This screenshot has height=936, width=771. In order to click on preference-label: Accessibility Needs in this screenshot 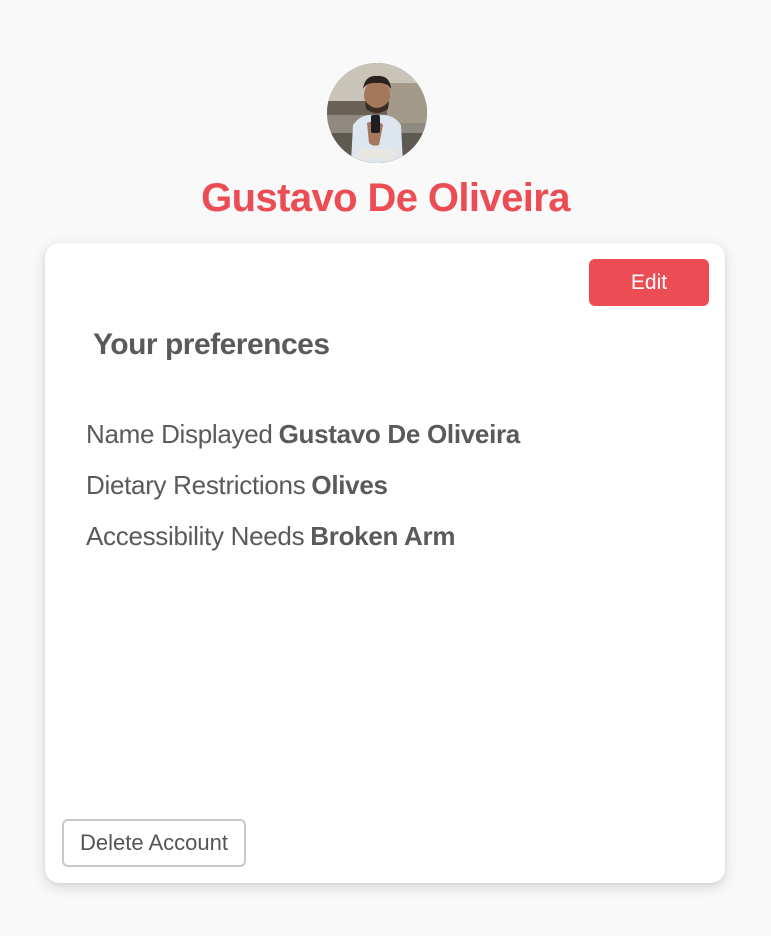, I will do `click(195, 536)`.